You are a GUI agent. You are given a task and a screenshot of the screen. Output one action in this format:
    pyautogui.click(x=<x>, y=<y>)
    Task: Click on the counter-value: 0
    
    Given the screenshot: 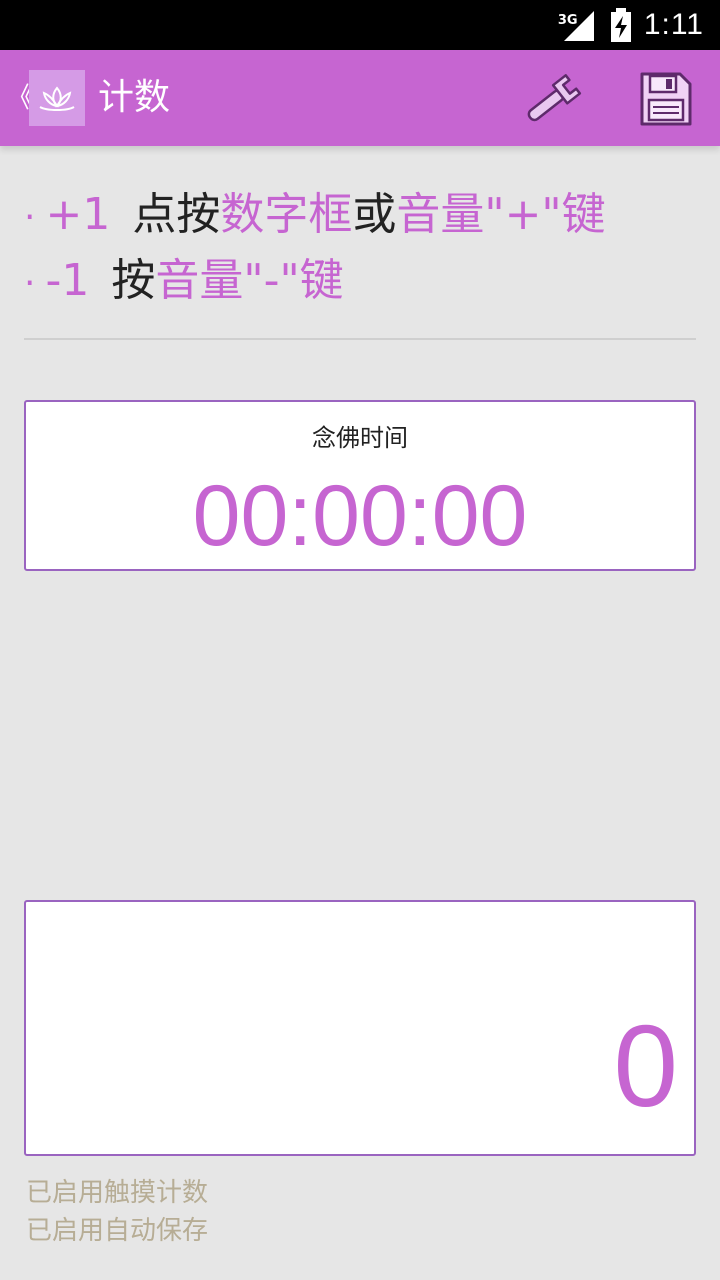 What is the action you would take?
    pyautogui.click(x=645, y=1066)
    